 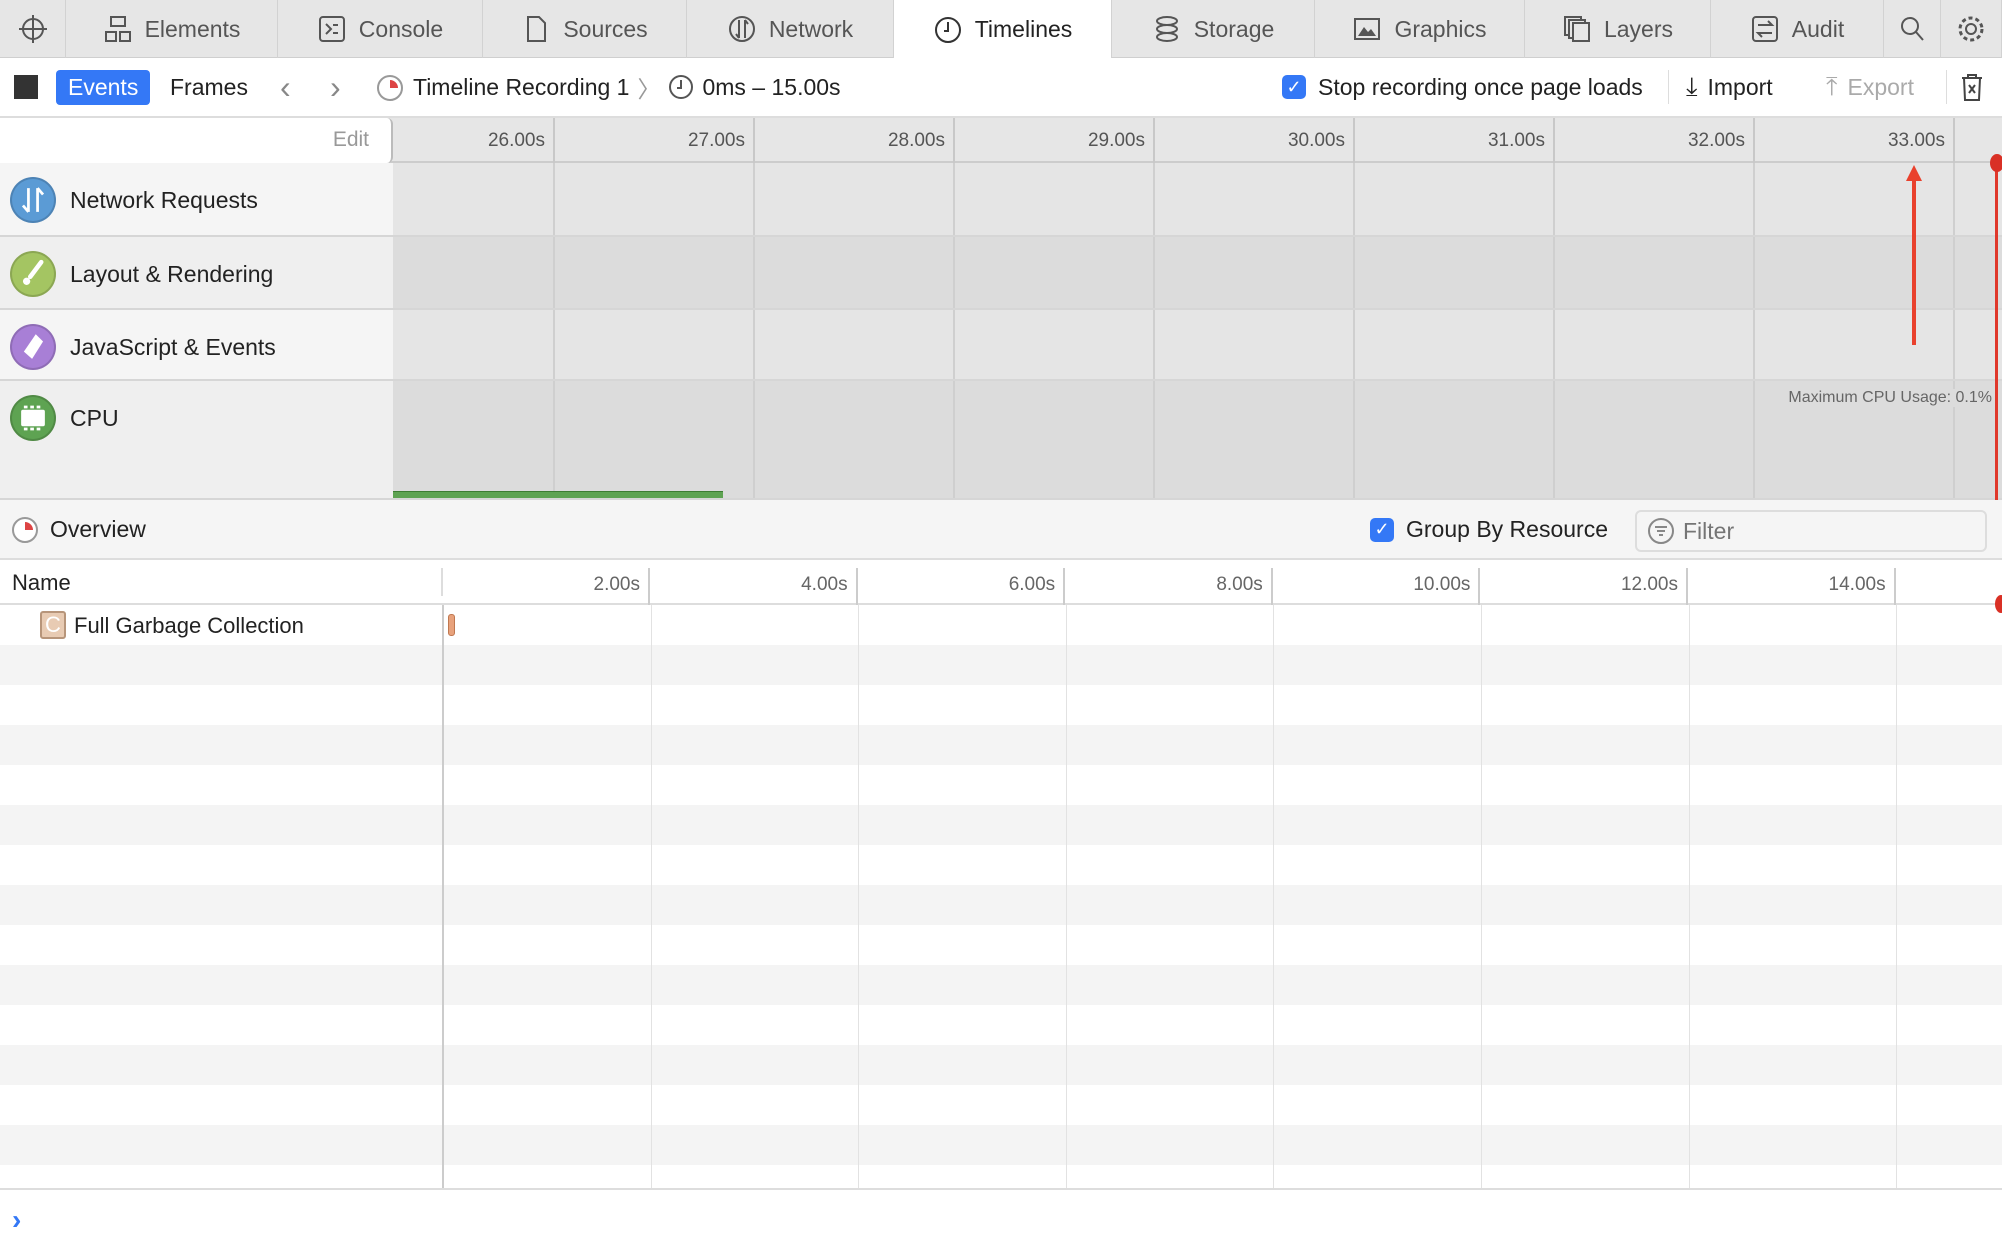 I want to click on tab-storage: Storage, so click(x=1213, y=29).